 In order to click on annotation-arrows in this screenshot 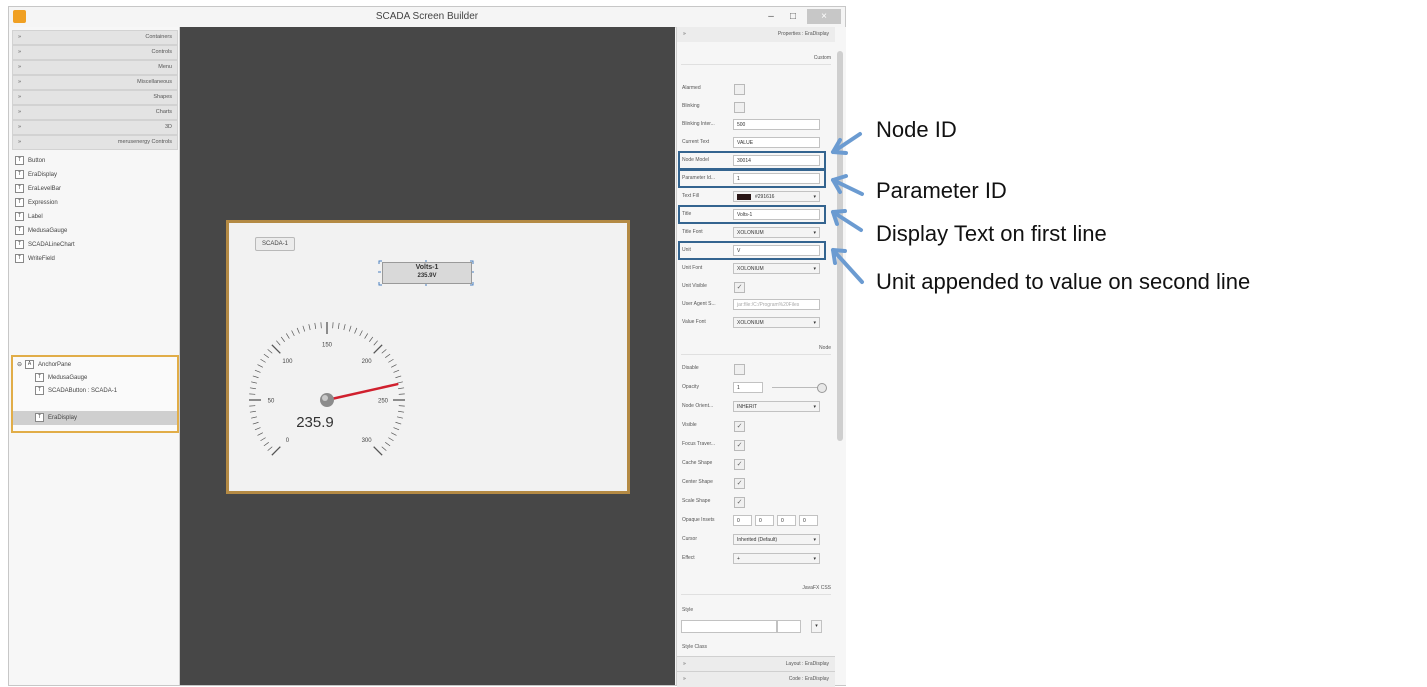, I will do `click(847, 208)`.